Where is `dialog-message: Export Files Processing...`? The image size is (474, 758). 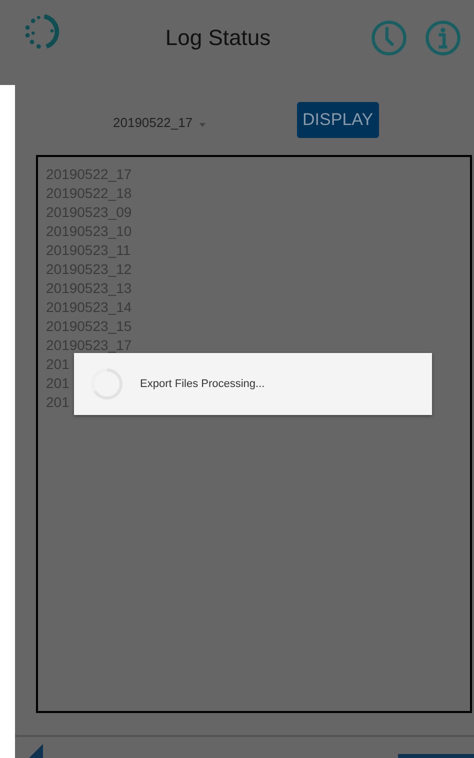 dialog-message: Export Files Processing... is located at coordinates (202, 384).